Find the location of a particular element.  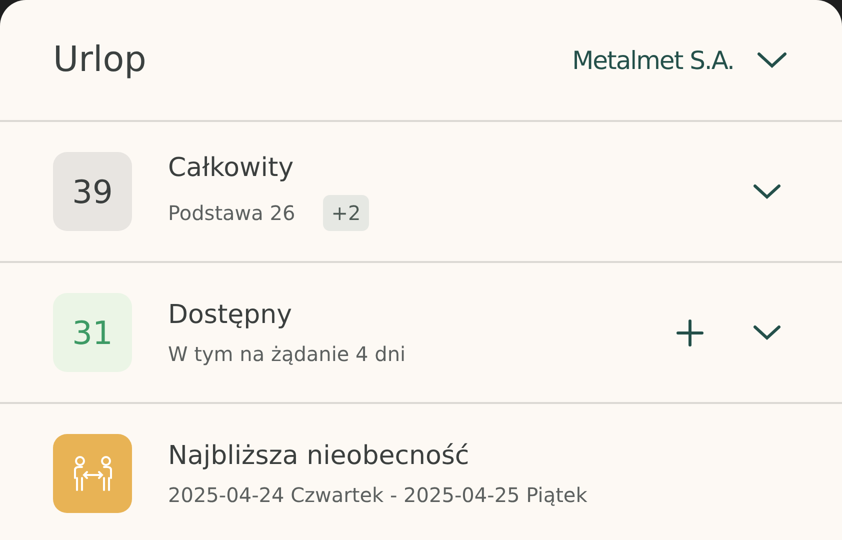

add-button is located at coordinates (690, 332).